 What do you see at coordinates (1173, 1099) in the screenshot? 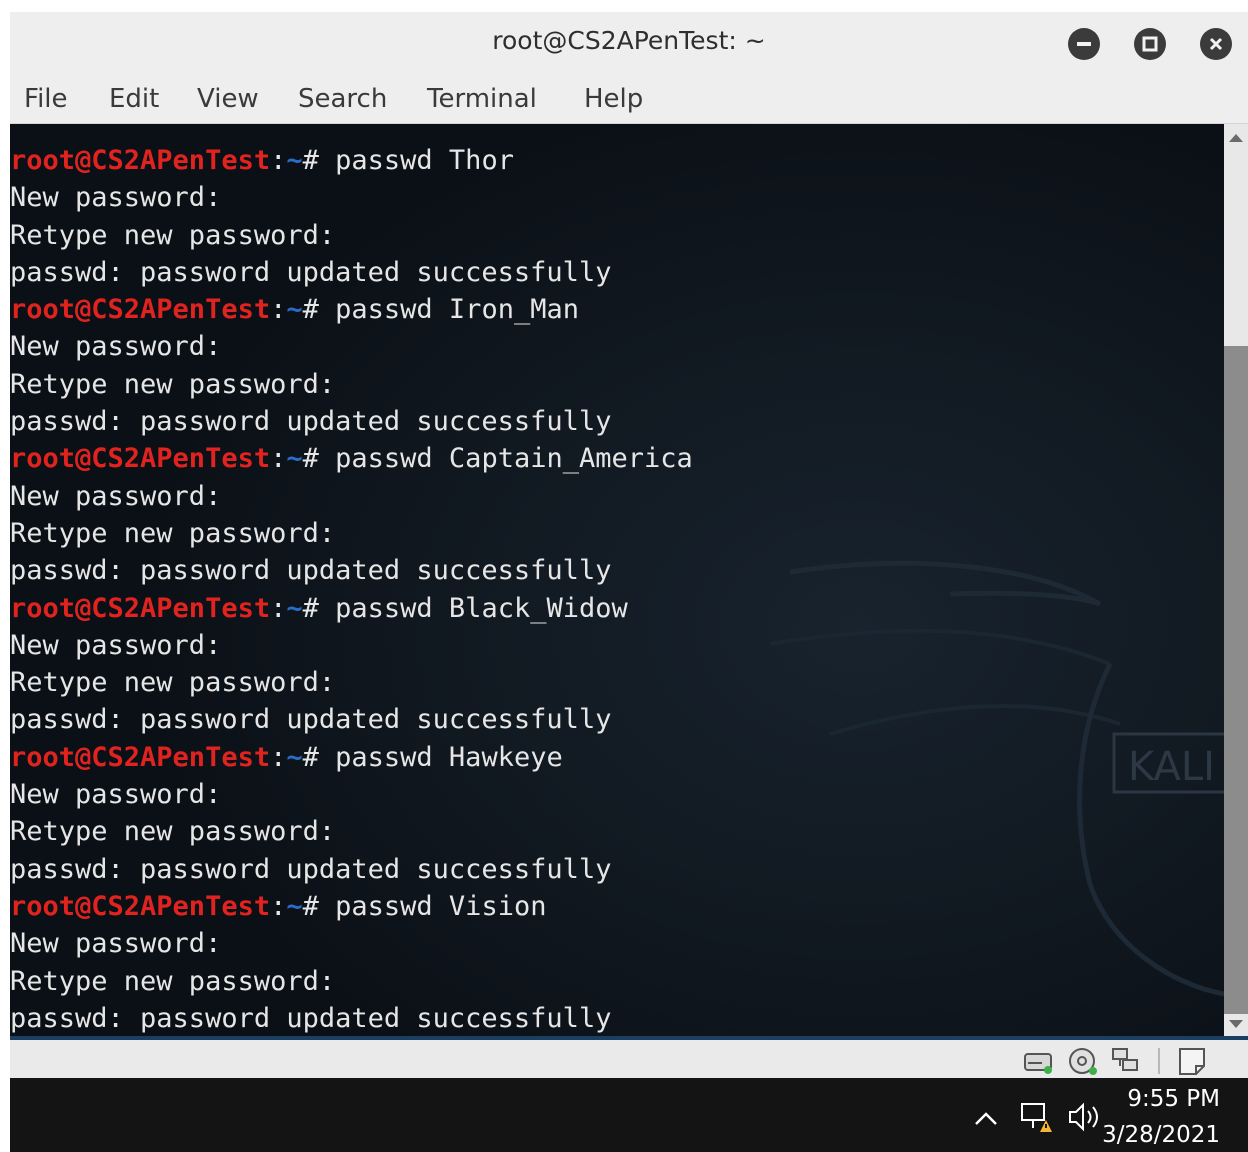
I see `clock-time: 9:55 PM` at bounding box center [1173, 1099].